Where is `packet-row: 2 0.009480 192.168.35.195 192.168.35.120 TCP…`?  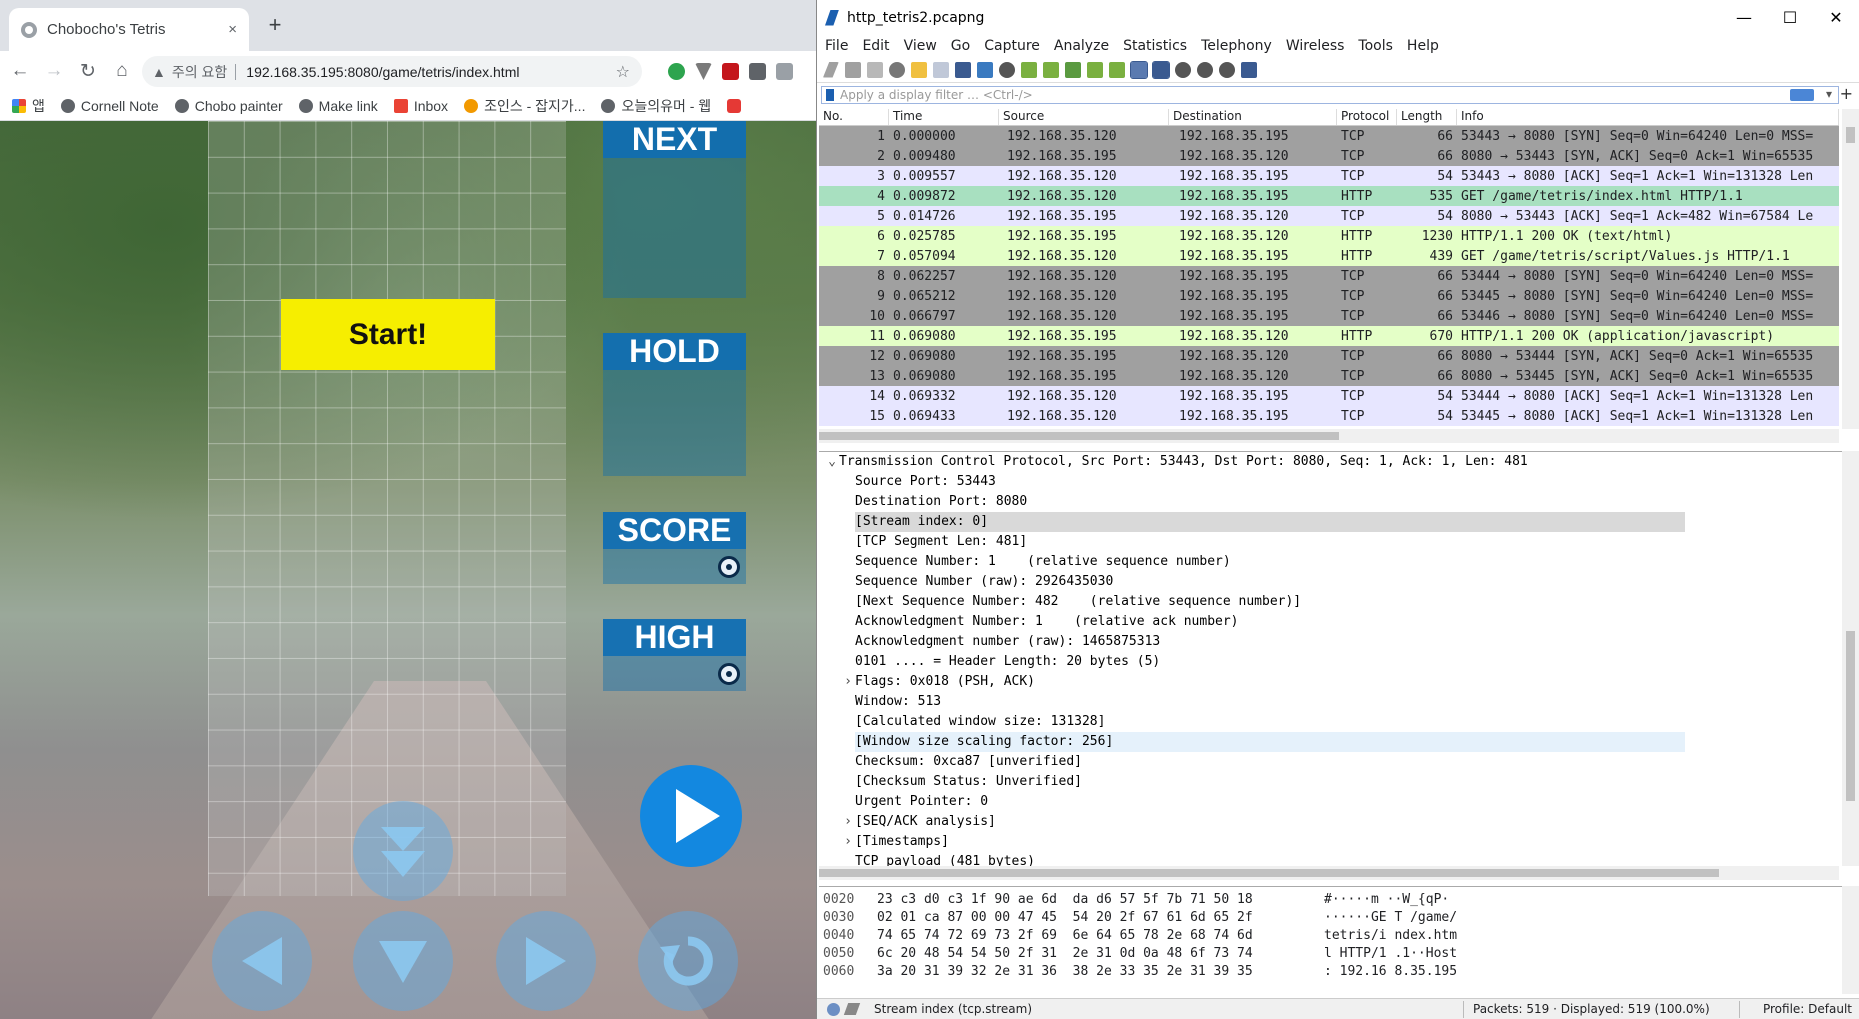
packet-row: 2 0.009480 192.168.35.195 192.168.35.120 TCP… is located at coordinates (1329, 156).